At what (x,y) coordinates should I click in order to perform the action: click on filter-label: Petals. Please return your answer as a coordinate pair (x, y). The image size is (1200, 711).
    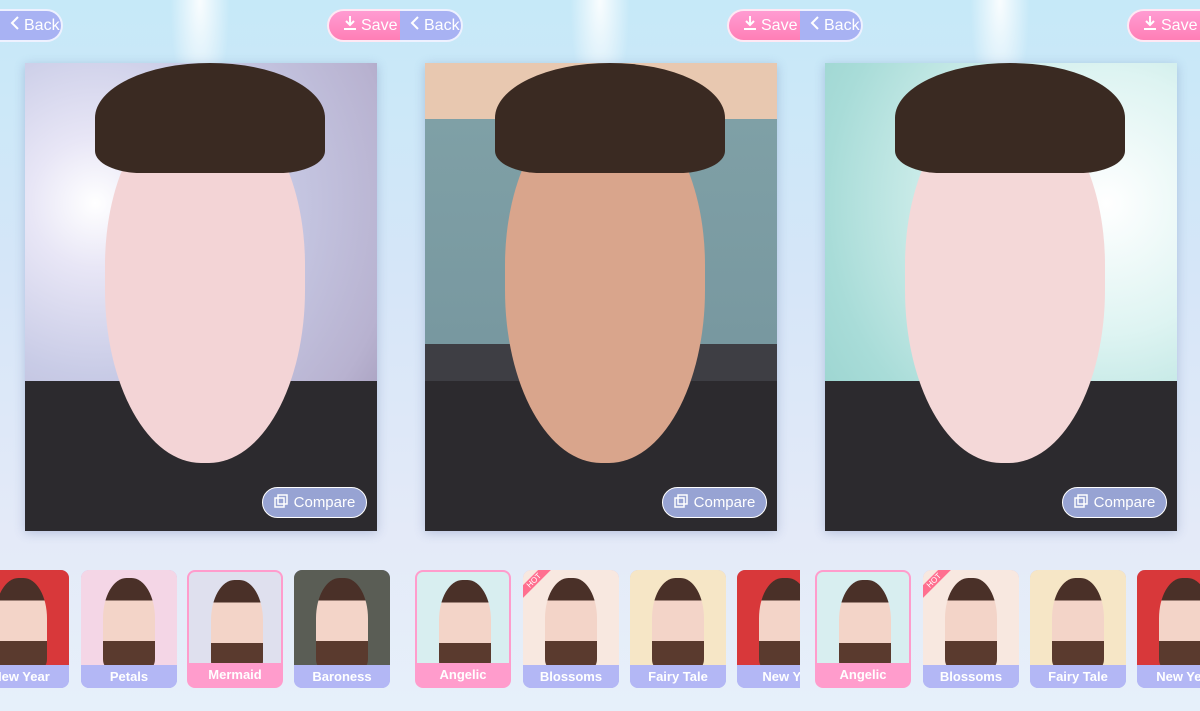
    Looking at the image, I should click on (129, 676).